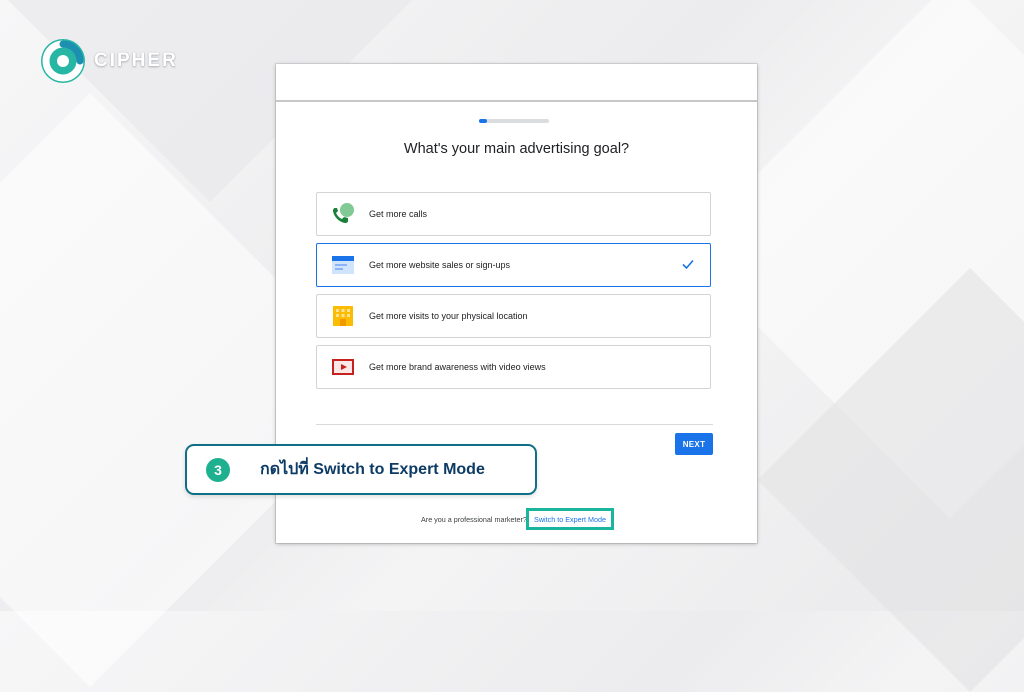 The width and height of the screenshot is (1024, 692). What do you see at coordinates (343, 316) in the screenshot?
I see `storefront-icon` at bounding box center [343, 316].